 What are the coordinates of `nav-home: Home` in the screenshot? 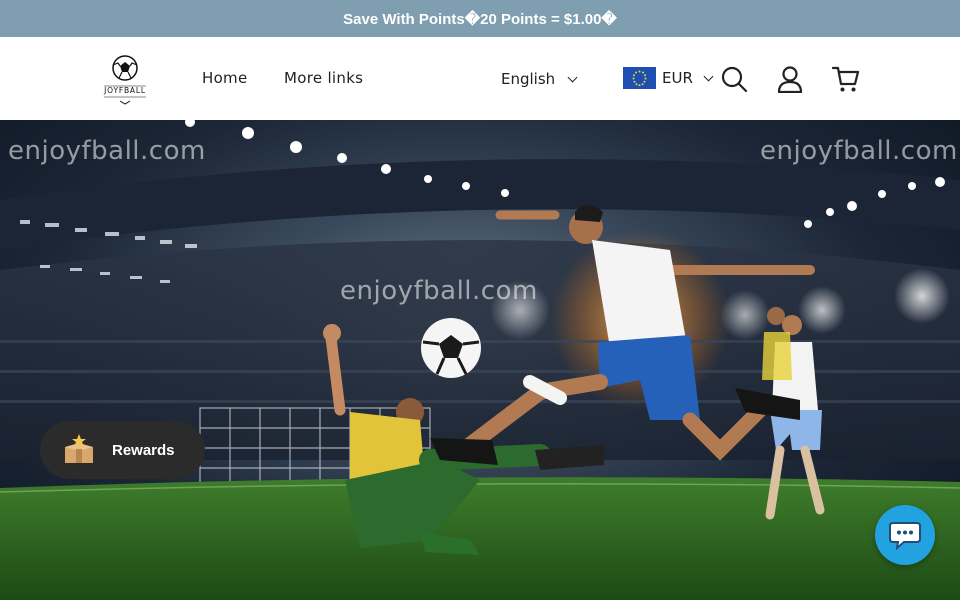 It's located at (225, 78).